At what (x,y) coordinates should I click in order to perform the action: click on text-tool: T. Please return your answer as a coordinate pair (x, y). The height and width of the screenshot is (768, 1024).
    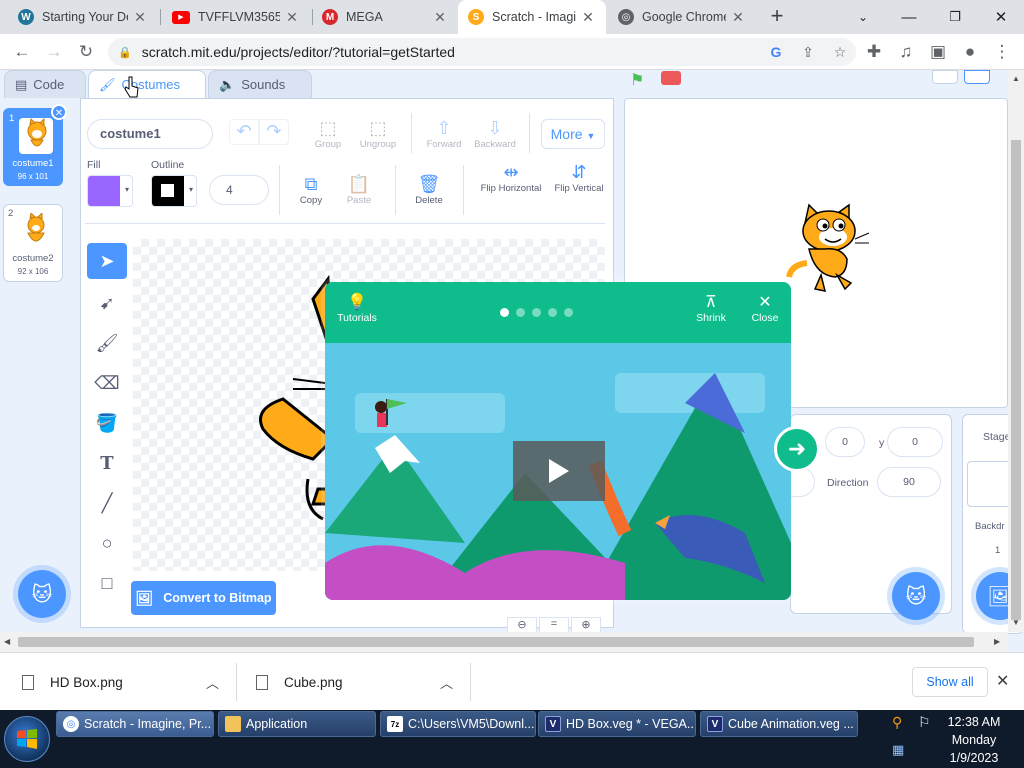
    Looking at the image, I should click on (107, 463).